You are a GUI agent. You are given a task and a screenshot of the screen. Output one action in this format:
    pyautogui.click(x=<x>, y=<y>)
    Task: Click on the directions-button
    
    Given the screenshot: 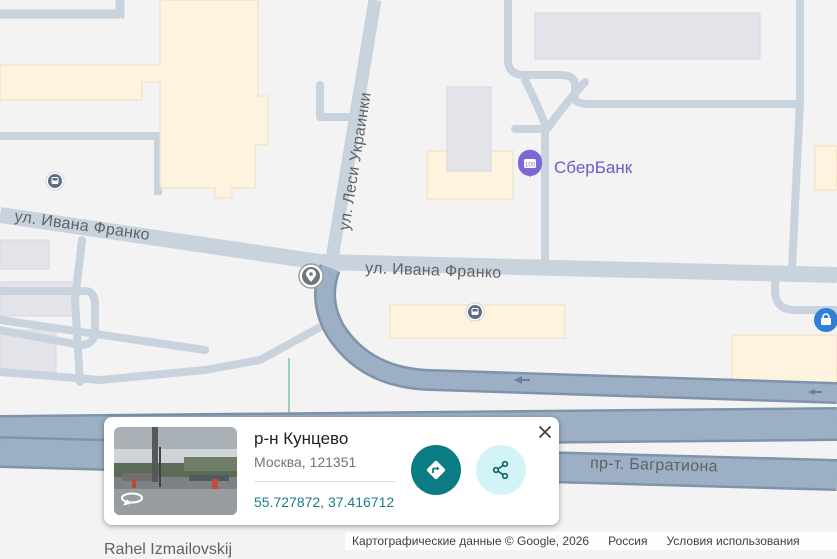 What is the action you would take?
    pyautogui.click(x=436, y=470)
    